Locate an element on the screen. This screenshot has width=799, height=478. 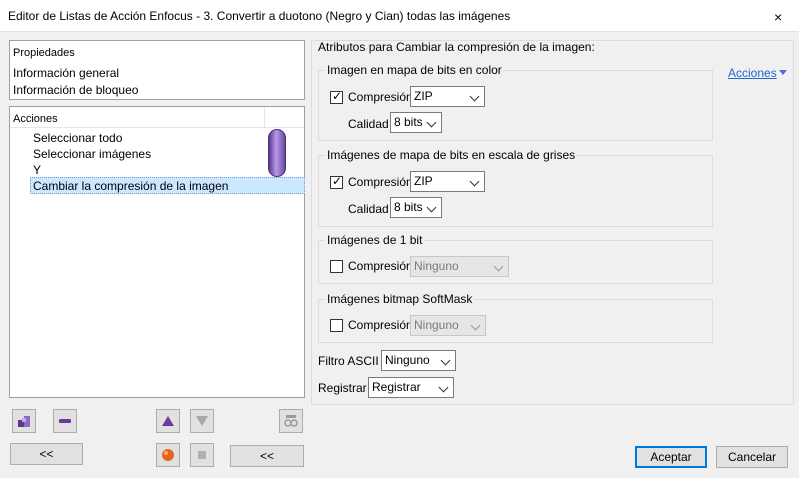
dropdown-arrow-icon is located at coordinates (782, 72).